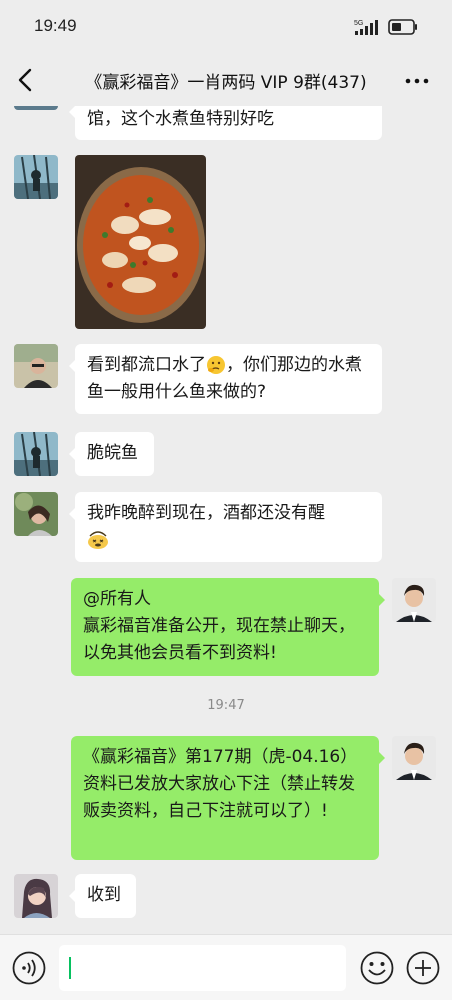 The image size is (452, 1000). I want to click on input-bar, so click(226, 967).